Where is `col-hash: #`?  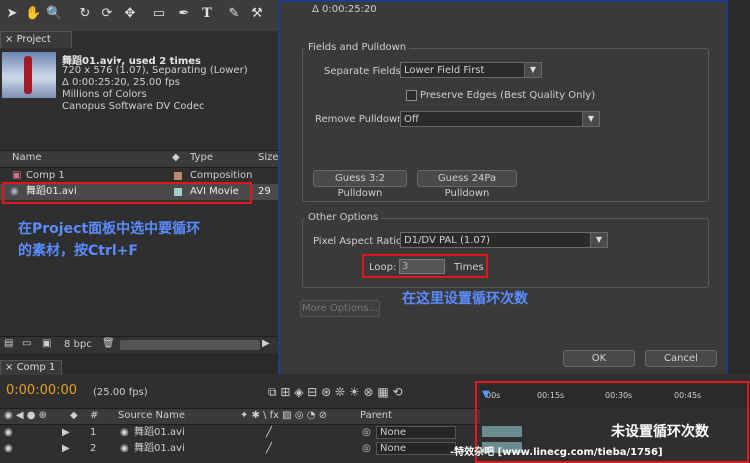 col-hash: # is located at coordinates (94, 415).